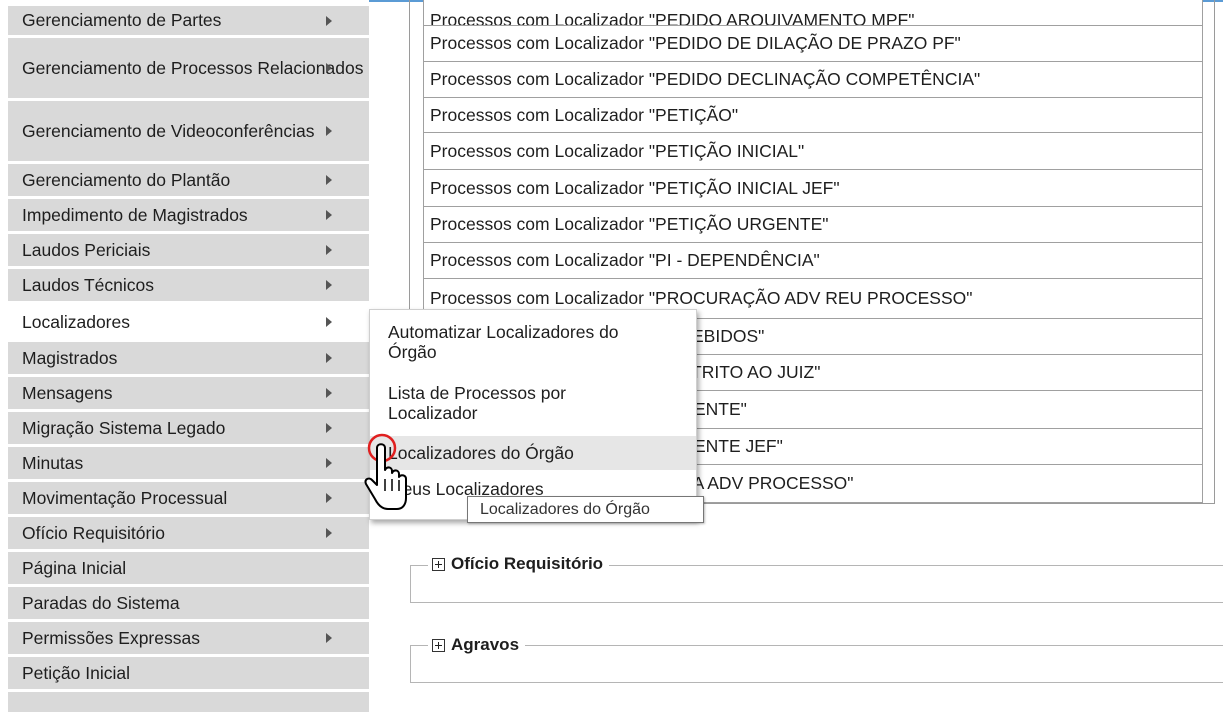 The height and width of the screenshot is (712, 1223). What do you see at coordinates (53, 462) in the screenshot?
I see `menu-item-label: Minutas` at bounding box center [53, 462].